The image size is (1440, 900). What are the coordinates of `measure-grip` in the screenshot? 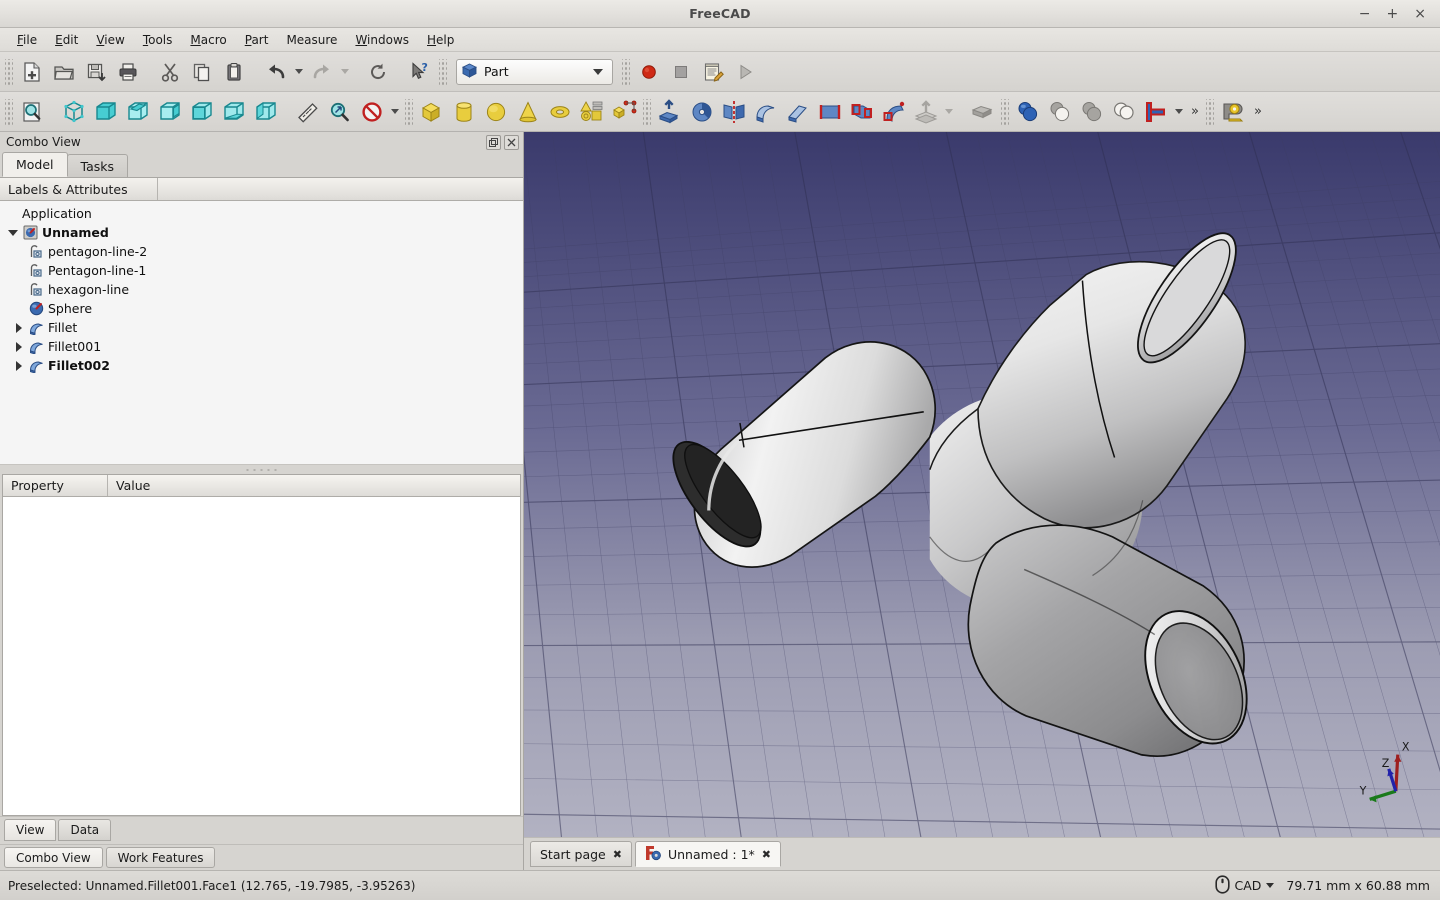 It's located at (1209, 111).